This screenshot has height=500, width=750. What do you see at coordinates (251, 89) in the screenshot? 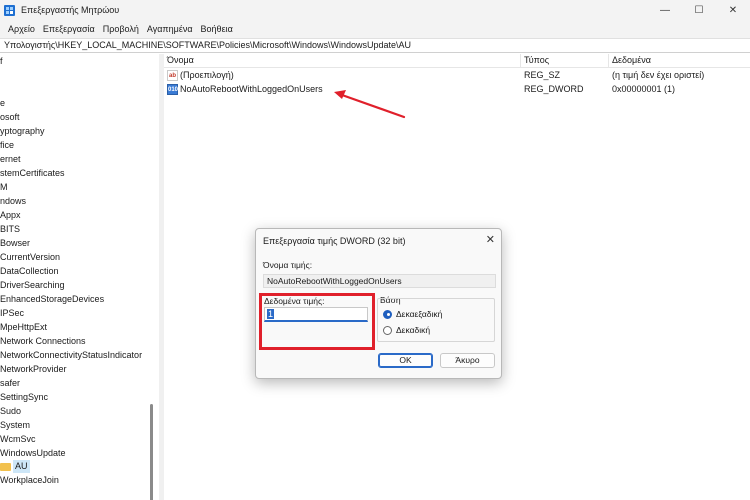
I see `value-name: NoAutoRebootWithLoggedOnUsers` at bounding box center [251, 89].